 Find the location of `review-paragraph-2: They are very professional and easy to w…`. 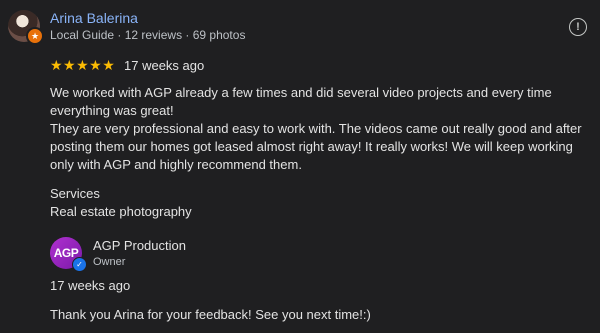

review-paragraph-2: They are very professional and easy to w… is located at coordinates (316, 146).